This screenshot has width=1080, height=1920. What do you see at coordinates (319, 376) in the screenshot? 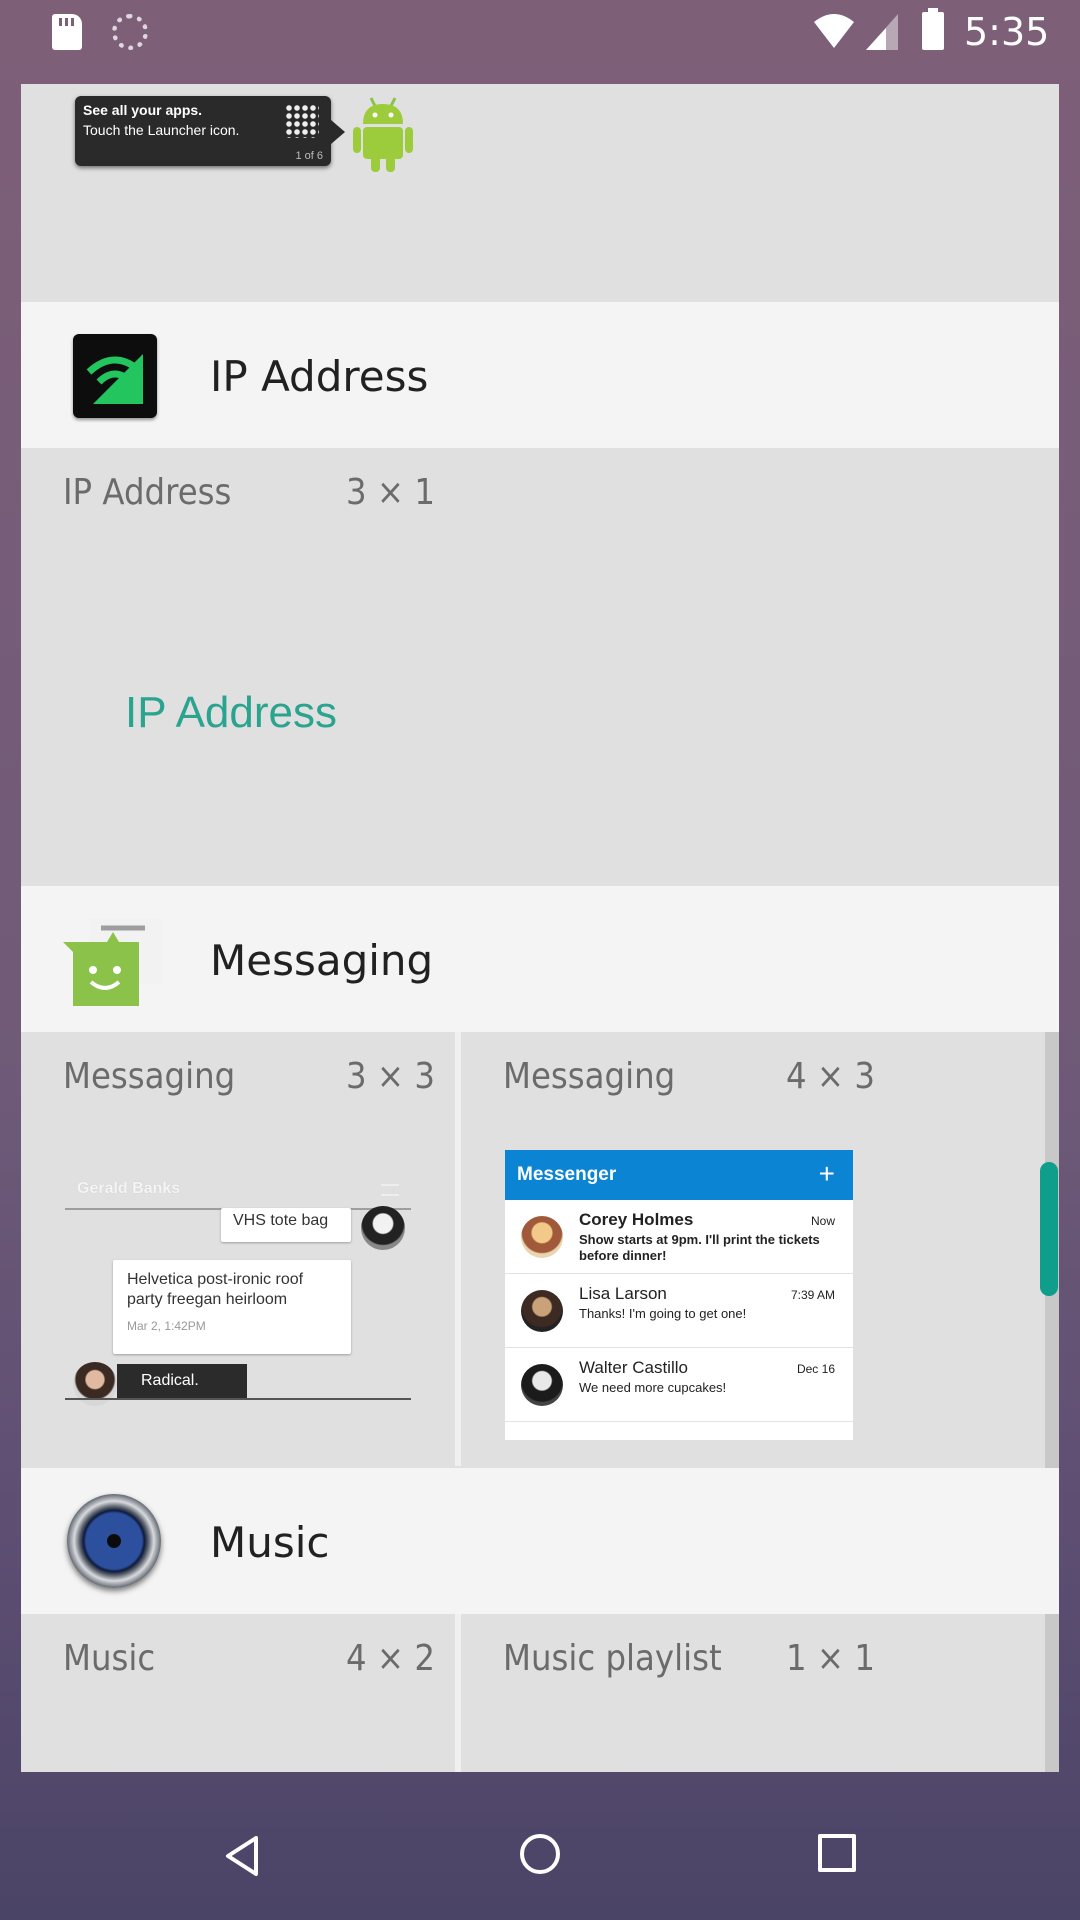
I see `app-title: IP Address` at bounding box center [319, 376].